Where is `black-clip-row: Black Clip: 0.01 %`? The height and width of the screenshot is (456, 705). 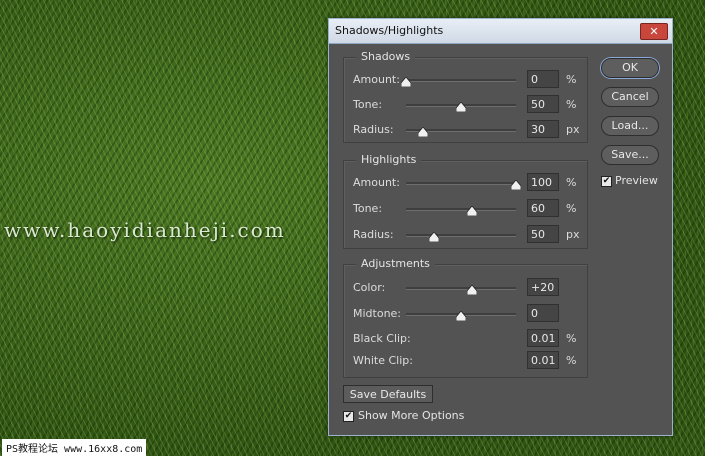
black-clip-row: Black Clip: 0.01 % is located at coordinates (465, 339).